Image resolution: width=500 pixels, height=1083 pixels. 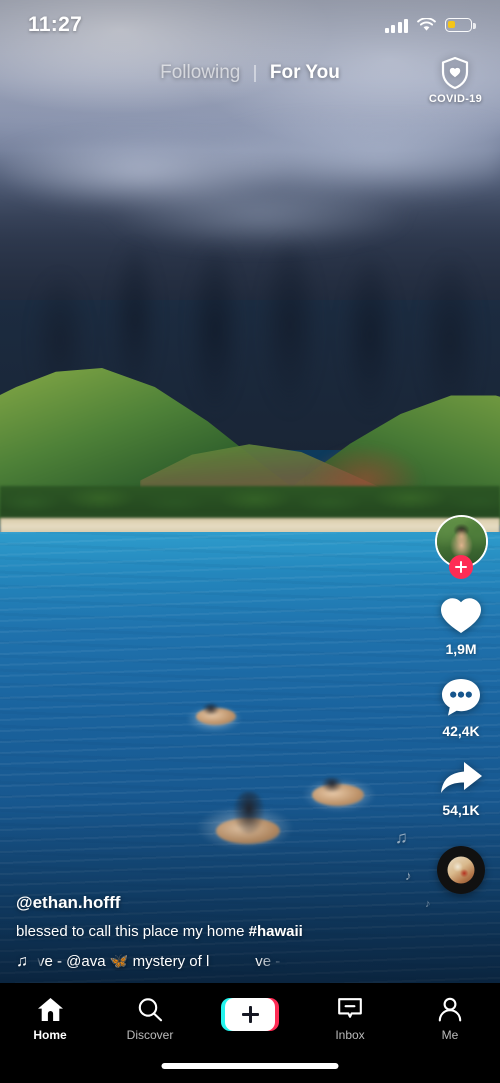 What do you see at coordinates (270, 961) in the screenshot?
I see `music-title-repeat: ve - @ava 🦋 mystery of l` at bounding box center [270, 961].